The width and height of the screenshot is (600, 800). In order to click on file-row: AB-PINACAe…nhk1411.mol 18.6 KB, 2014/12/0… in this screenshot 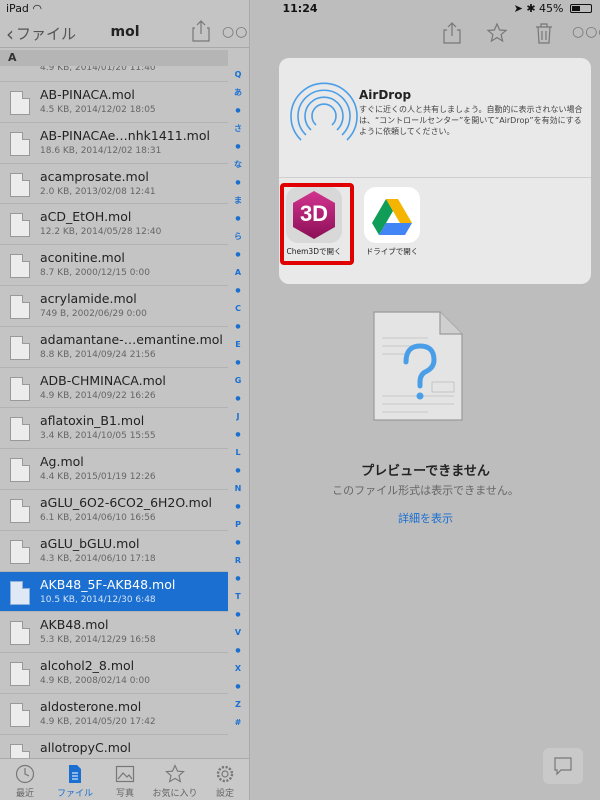, I will do `click(114, 143)`.